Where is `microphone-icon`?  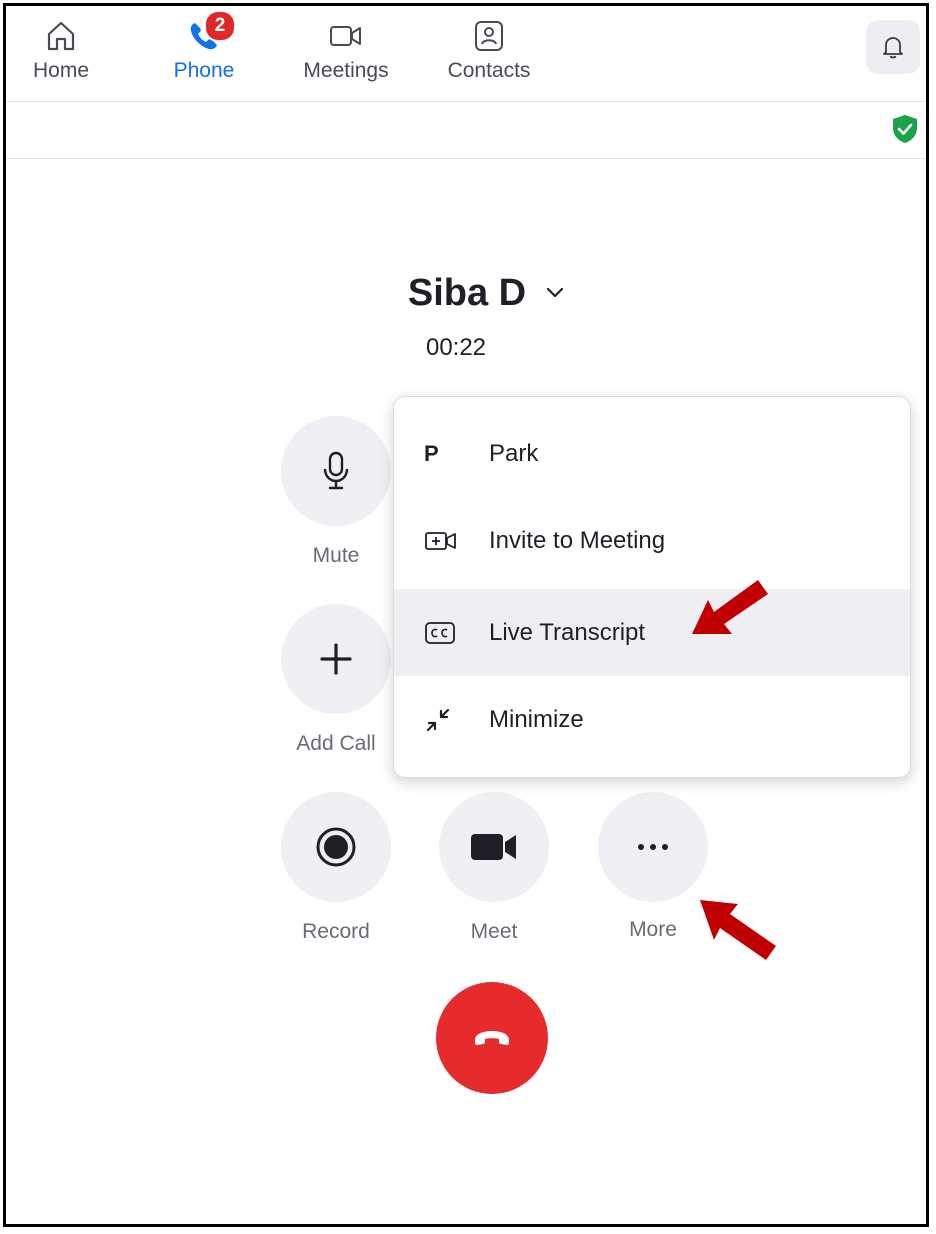 microphone-icon is located at coordinates (336, 470).